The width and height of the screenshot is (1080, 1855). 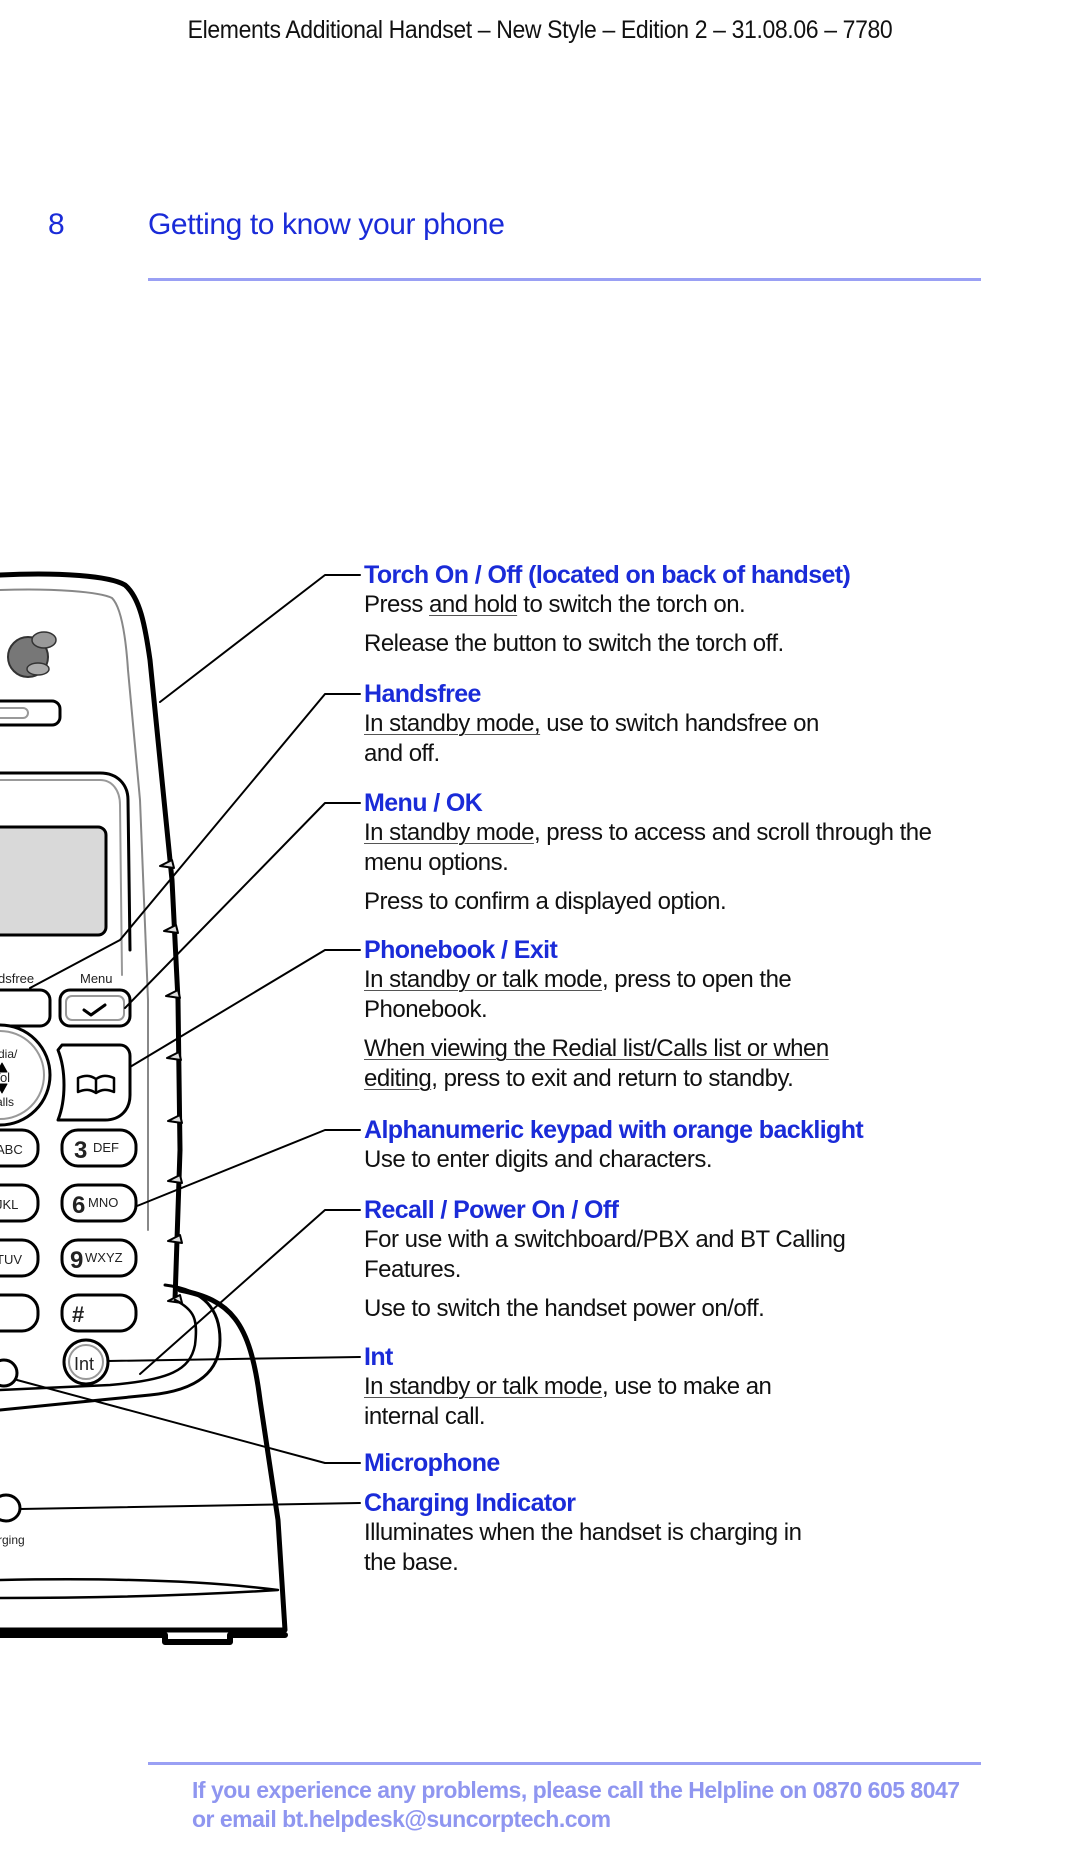 What do you see at coordinates (103, 1202) in the screenshot?
I see `key-6-letters: MNO` at bounding box center [103, 1202].